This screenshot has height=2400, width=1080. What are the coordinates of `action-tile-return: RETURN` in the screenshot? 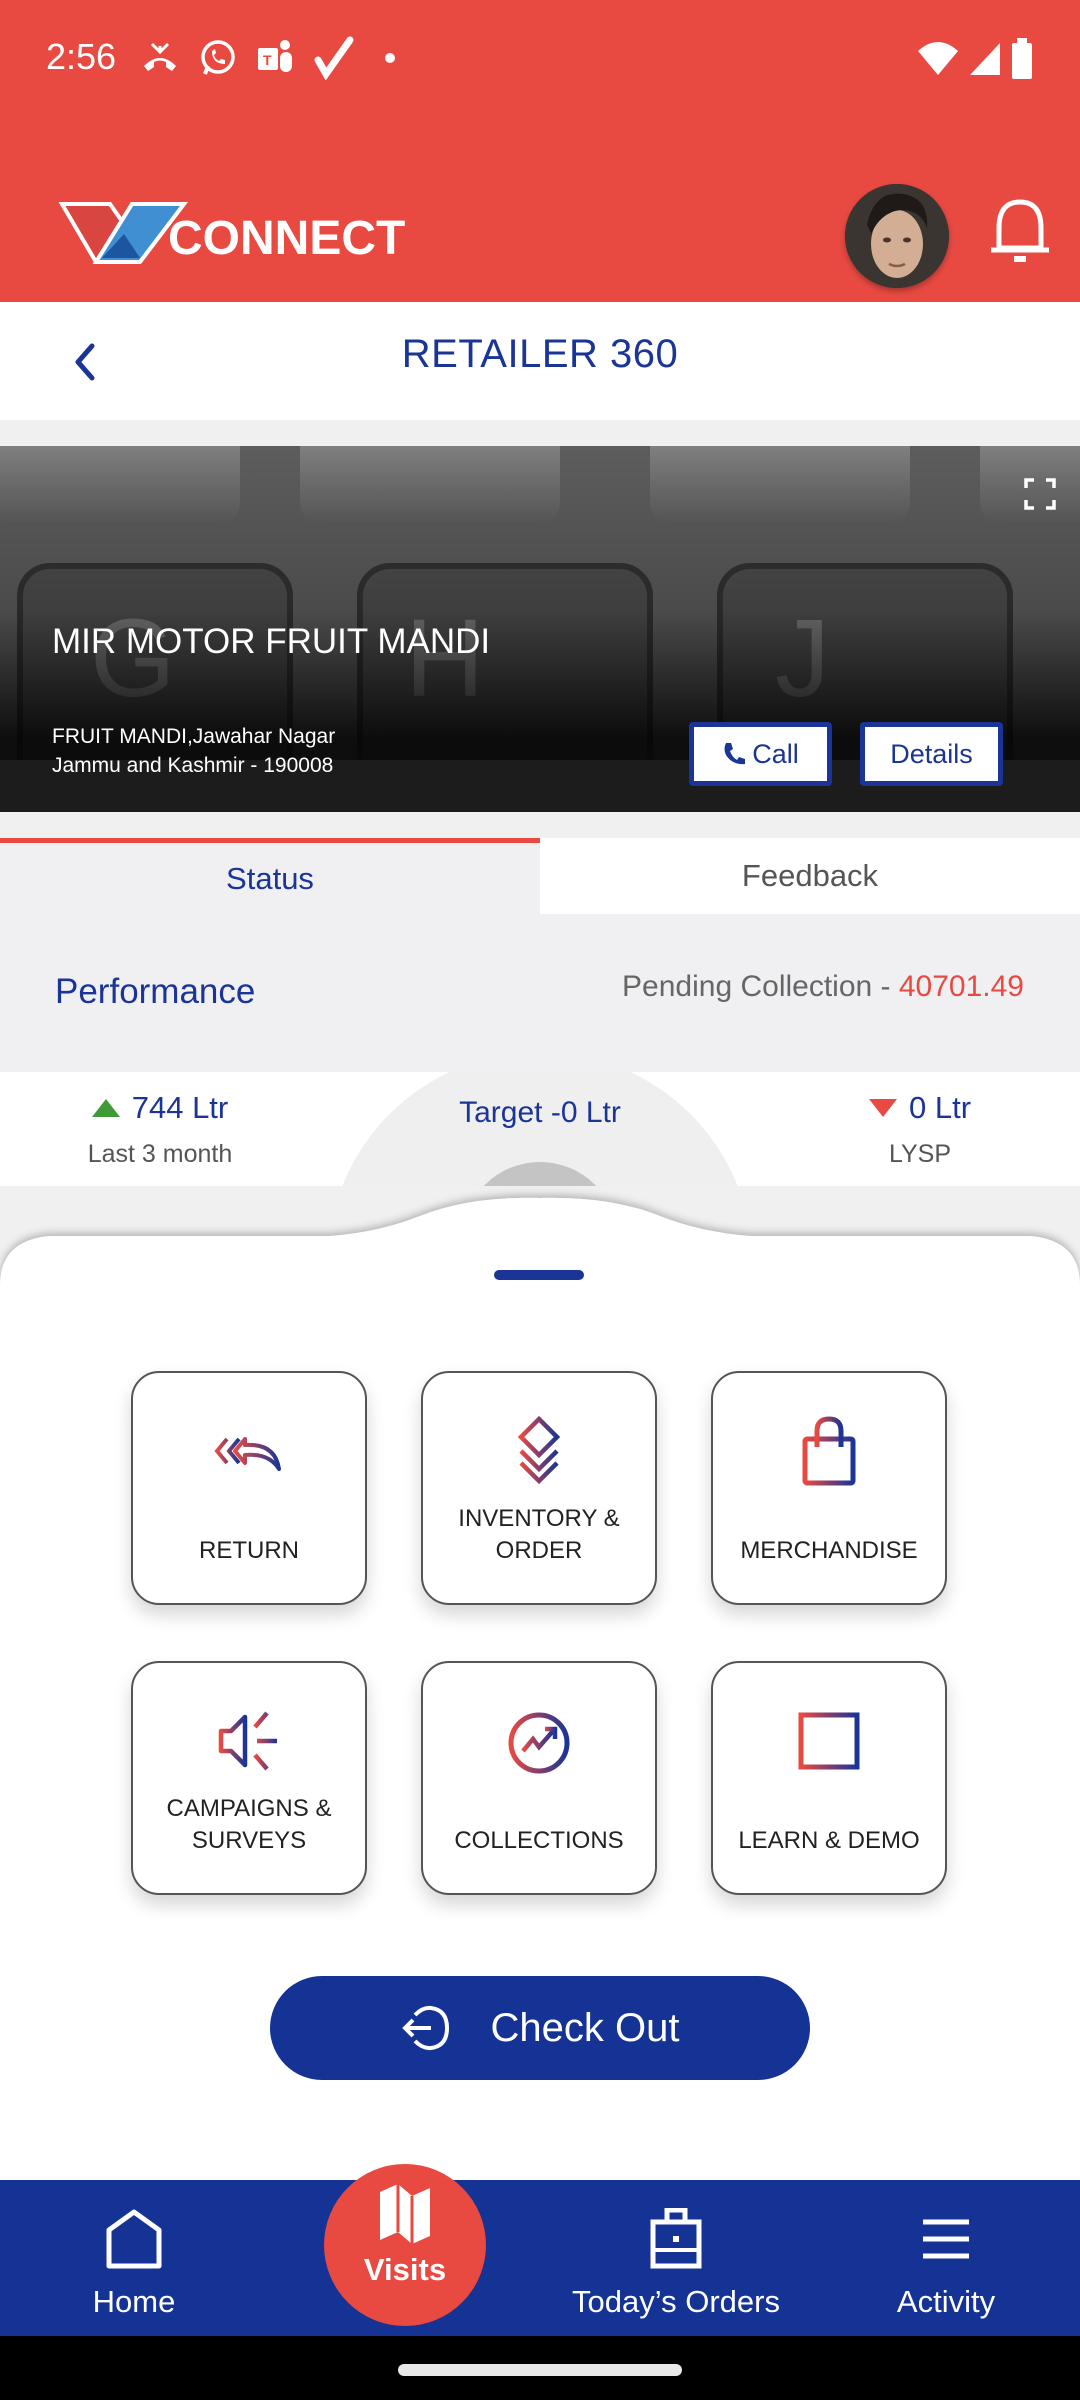 It's located at (249, 1488).